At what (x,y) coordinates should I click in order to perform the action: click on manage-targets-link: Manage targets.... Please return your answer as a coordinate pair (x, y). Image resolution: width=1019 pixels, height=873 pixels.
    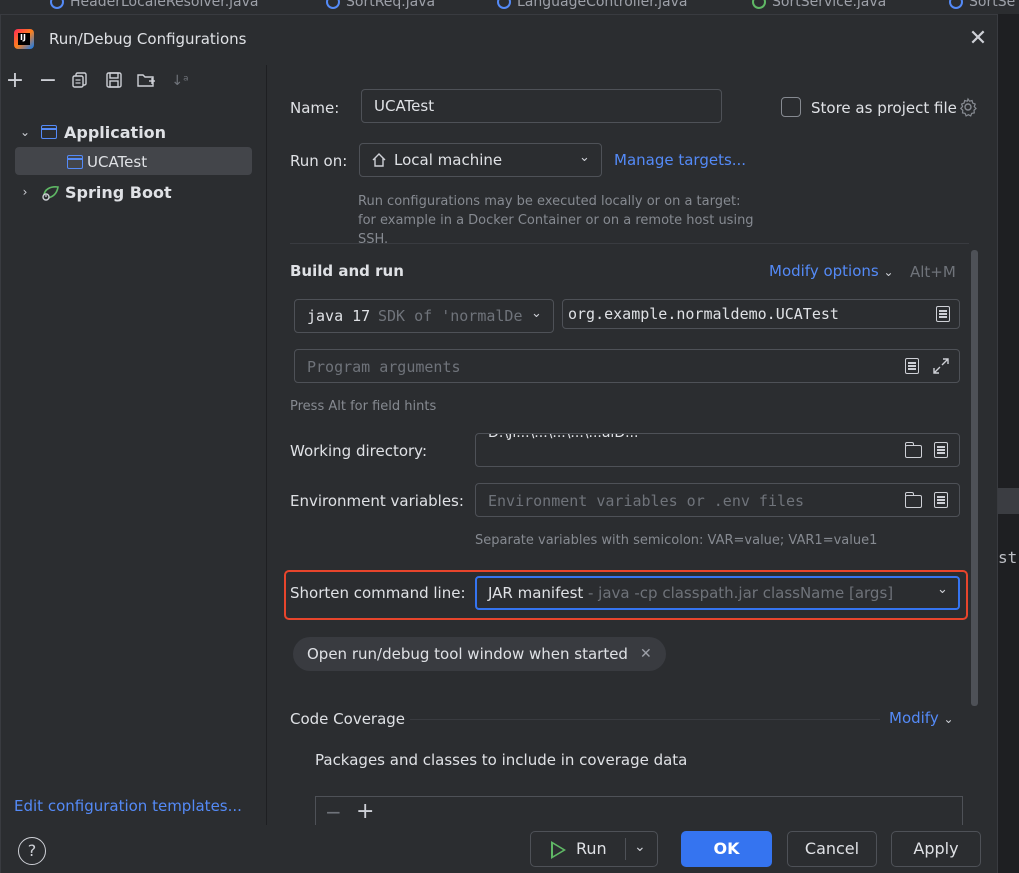
    Looking at the image, I should click on (680, 160).